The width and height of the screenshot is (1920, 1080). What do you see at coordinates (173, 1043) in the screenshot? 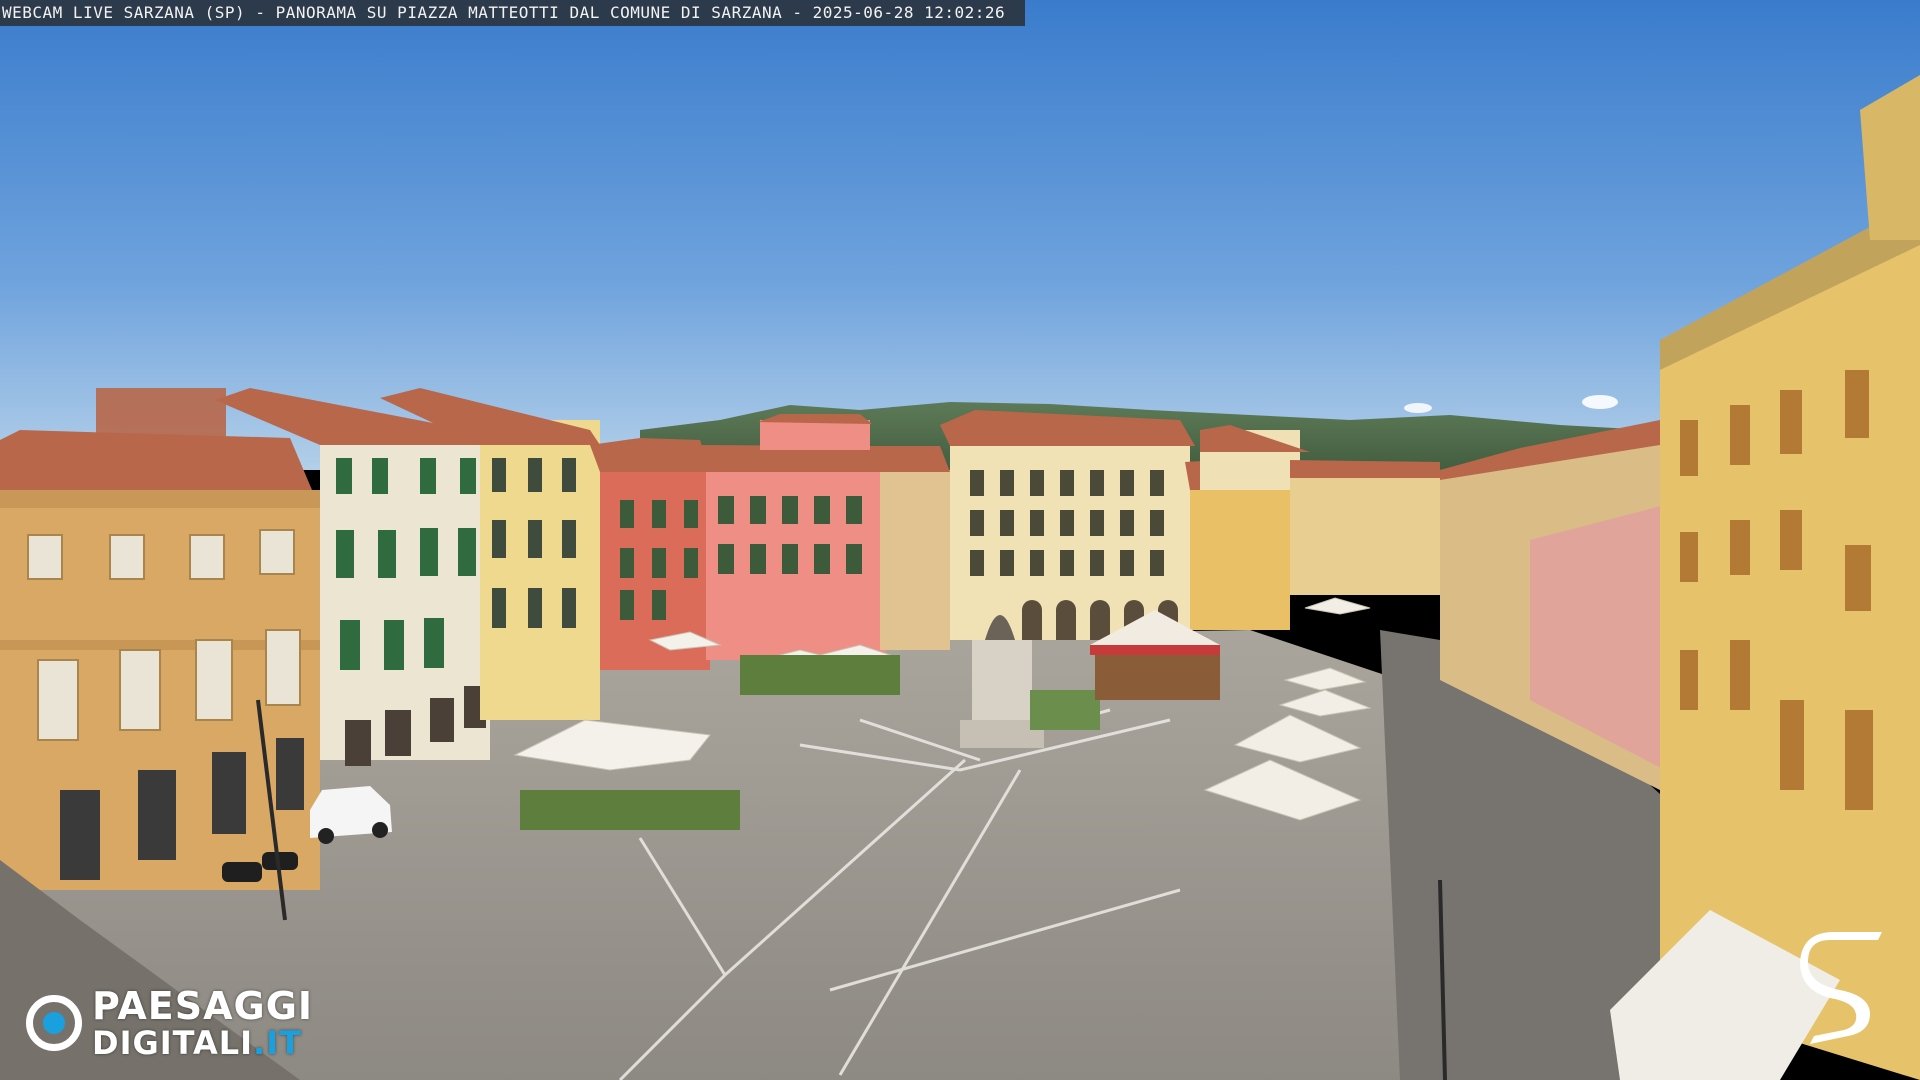
I see `logo-line2-text: DIGITALI` at bounding box center [173, 1043].